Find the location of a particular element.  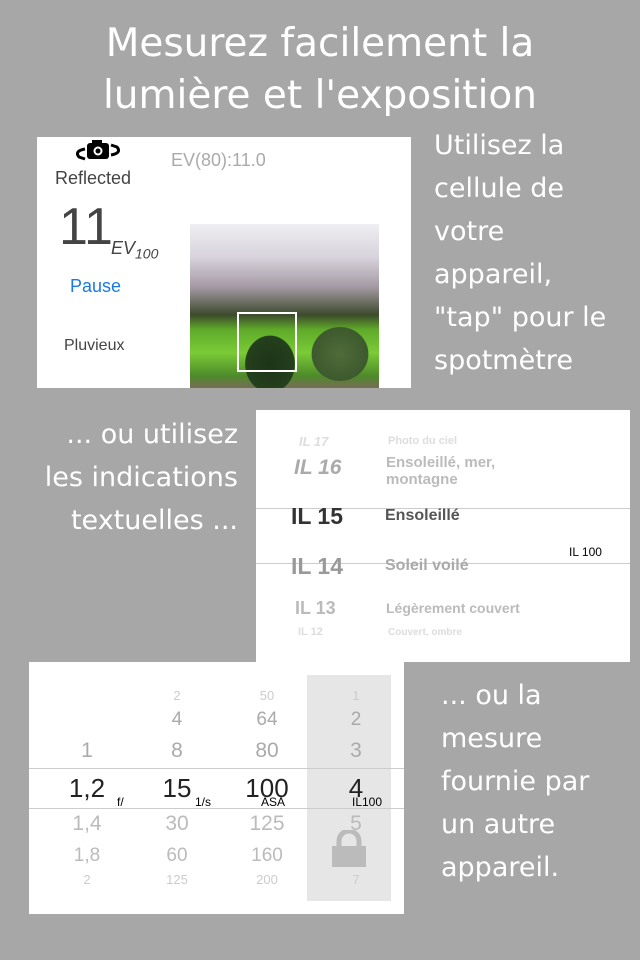

caption-line: fournie par is located at coordinates (515, 781).